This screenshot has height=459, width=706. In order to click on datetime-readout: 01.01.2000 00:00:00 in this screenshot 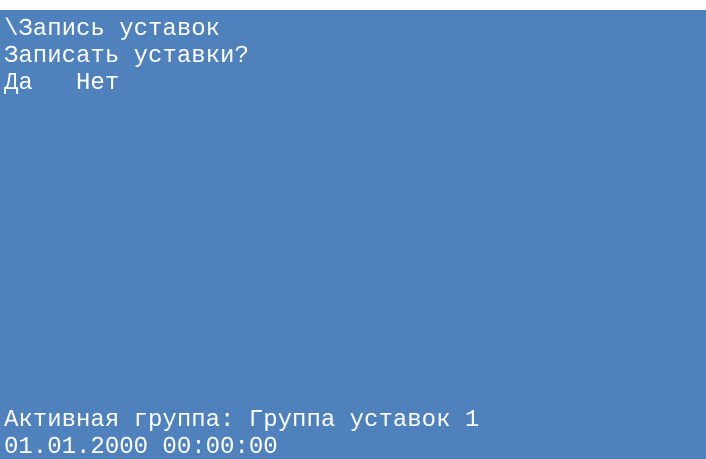, I will do `click(141, 446)`.